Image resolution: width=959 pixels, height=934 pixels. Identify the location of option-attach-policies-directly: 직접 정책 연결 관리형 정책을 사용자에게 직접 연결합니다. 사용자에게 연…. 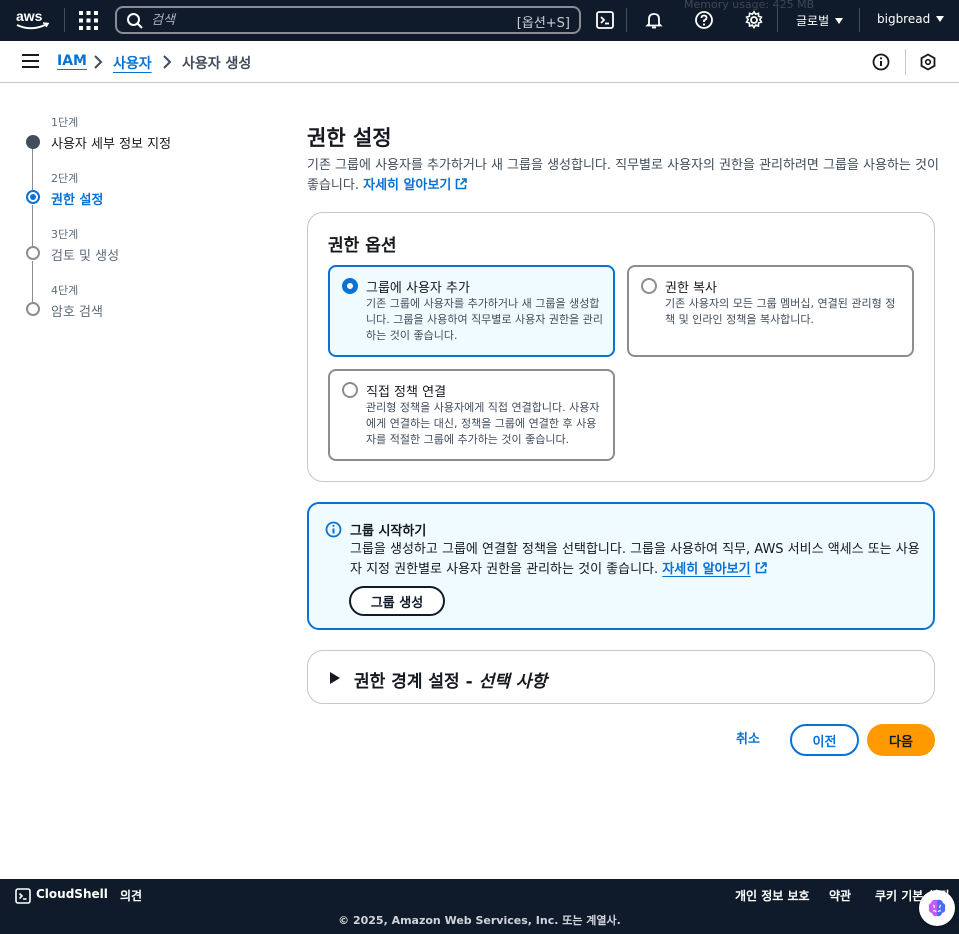
(471, 415).